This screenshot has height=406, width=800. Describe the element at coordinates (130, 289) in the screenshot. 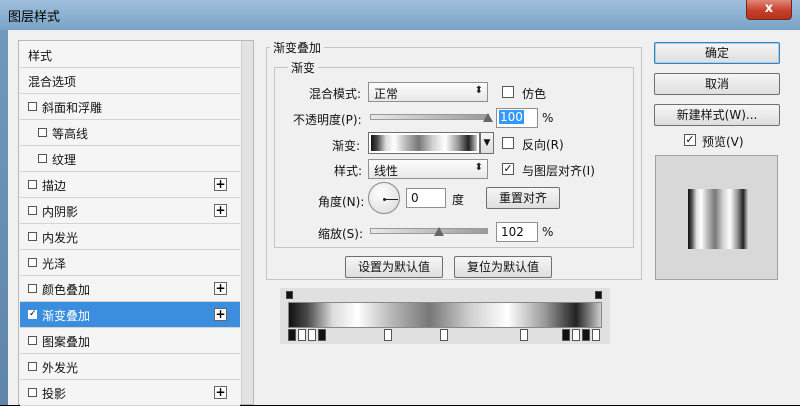

I see `style-item: 颜色叠加 +` at that location.